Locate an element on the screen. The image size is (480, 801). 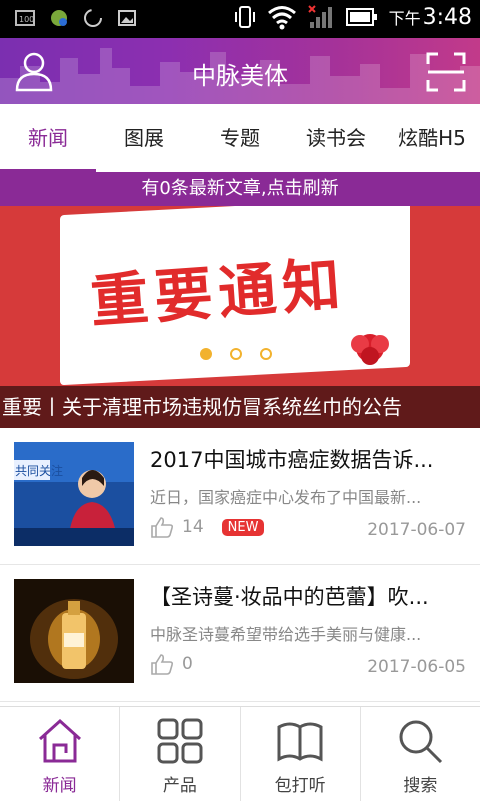
nav-inquiry: 包打听 is located at coordinates (301, 754).